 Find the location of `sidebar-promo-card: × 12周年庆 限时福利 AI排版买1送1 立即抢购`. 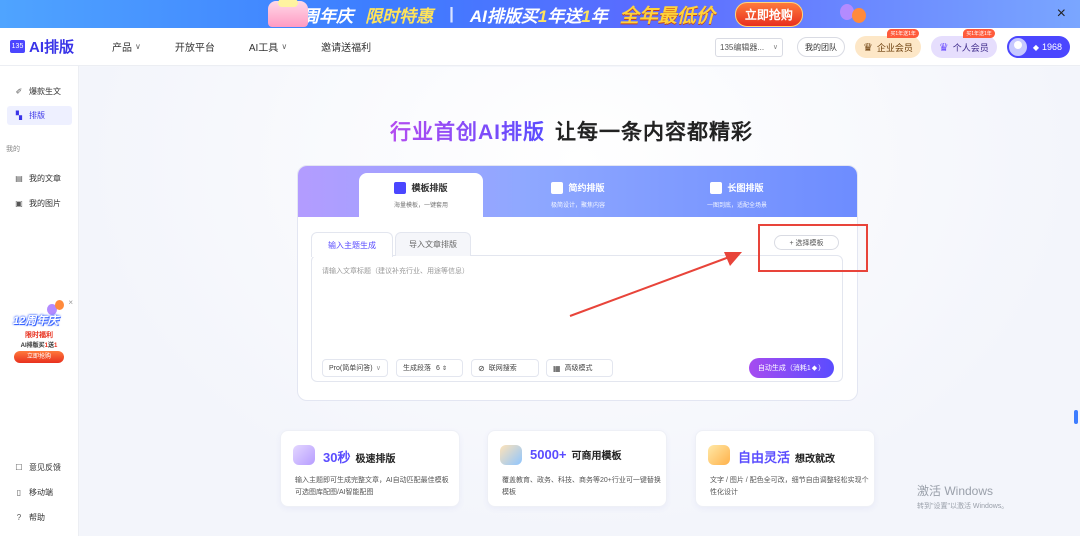

sidebar-promo-card: × 12周年庆 限时福利 AI排版买1送1 立即抢购 is located at coordinates (39, 334).